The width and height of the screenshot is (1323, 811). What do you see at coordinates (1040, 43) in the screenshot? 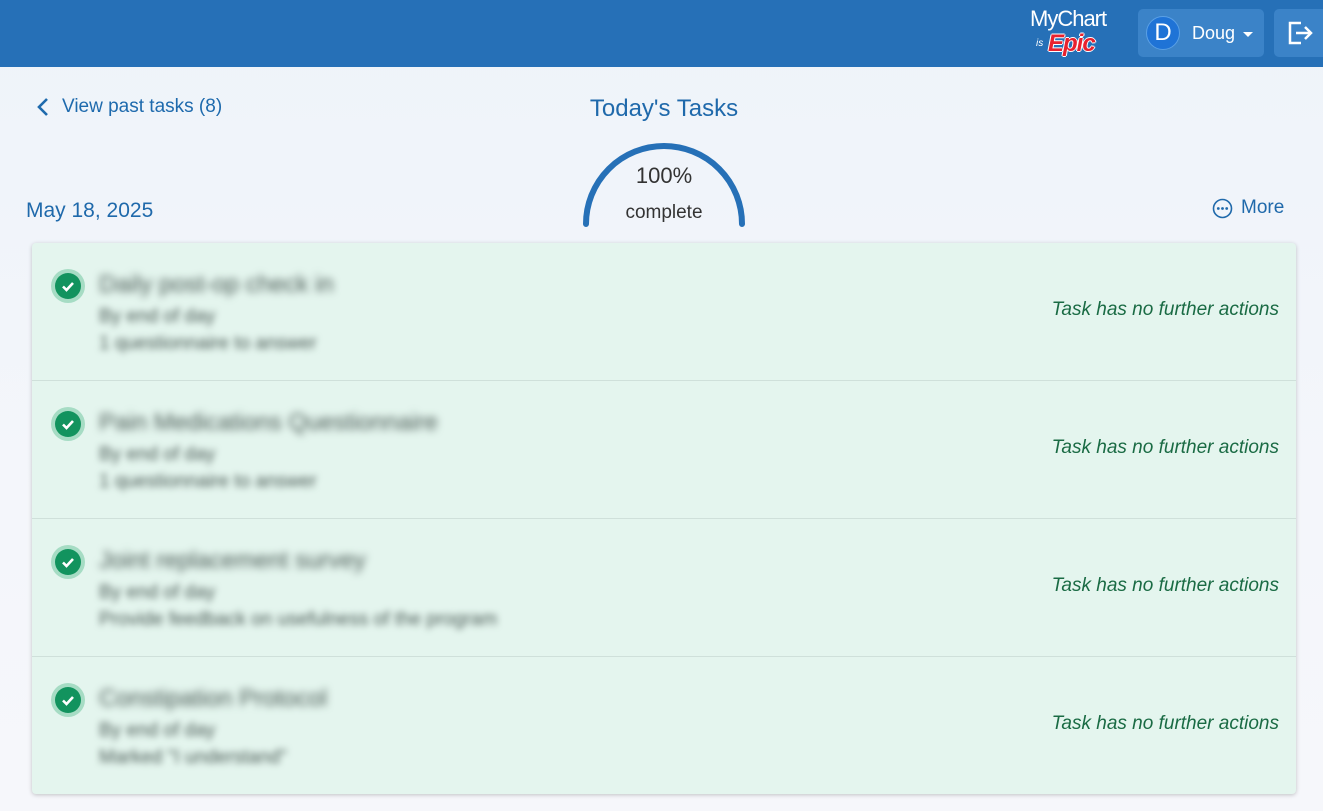
I see `brand-is-text: is` at bounding box center [1040, 43].